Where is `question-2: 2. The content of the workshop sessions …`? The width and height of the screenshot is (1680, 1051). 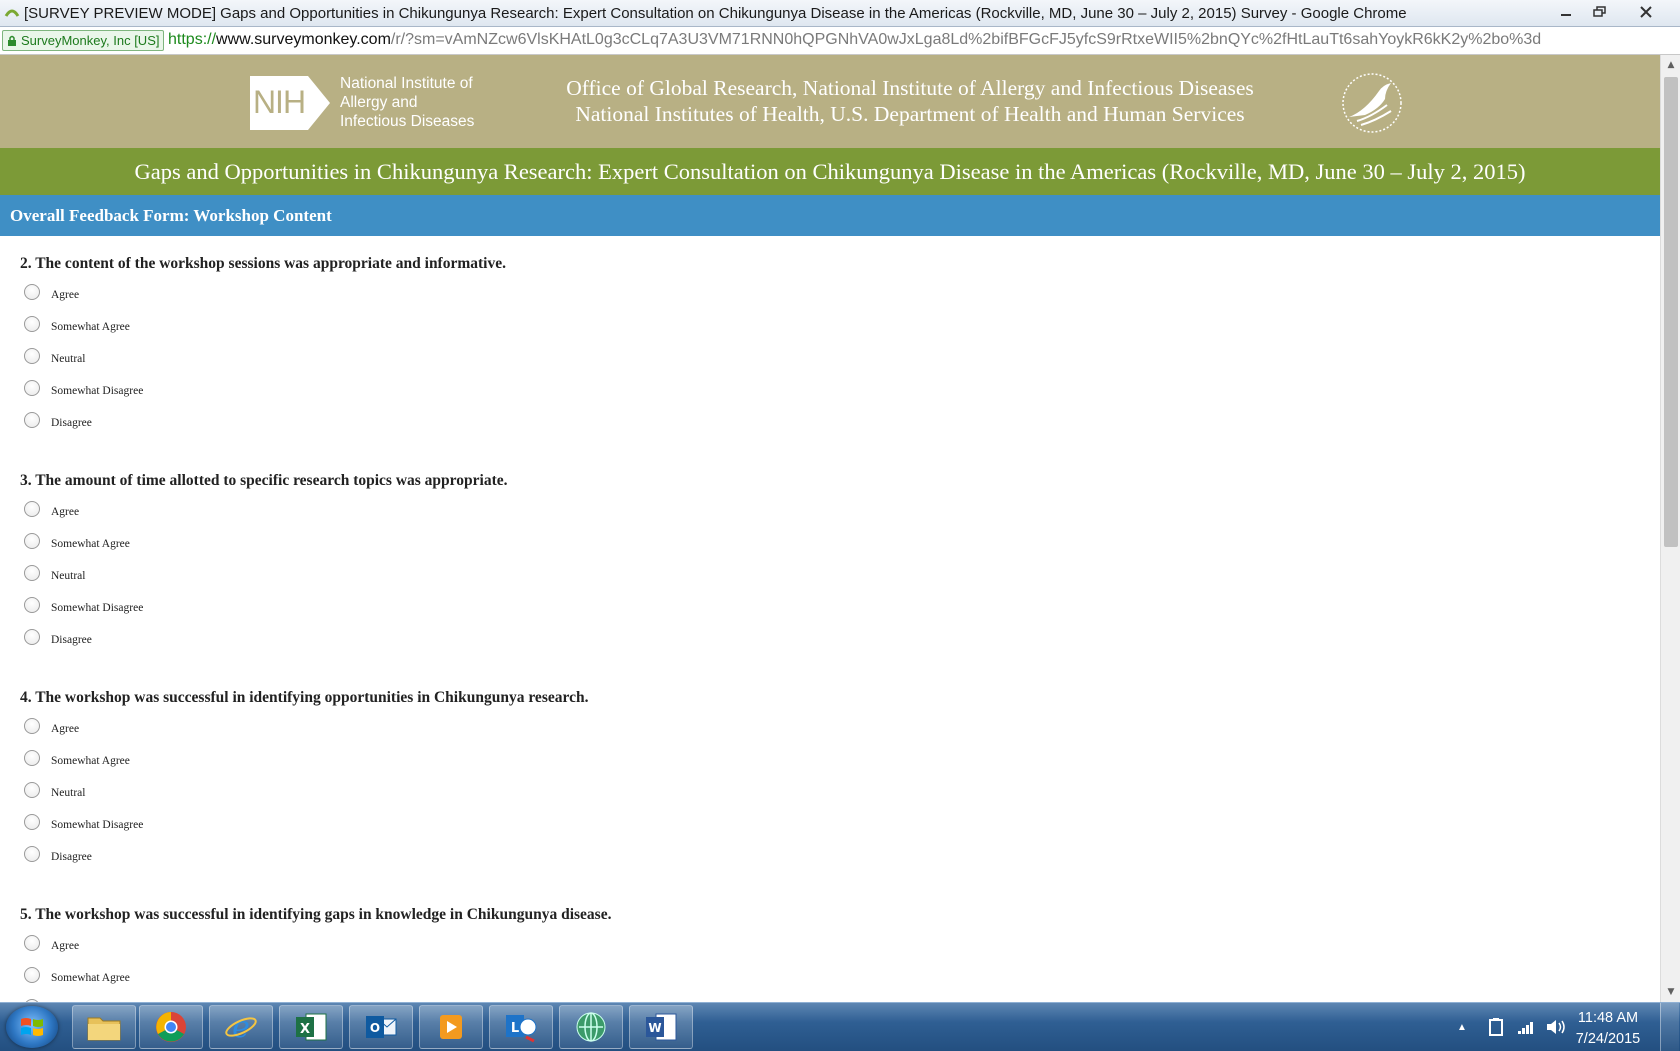 question-2: 2. The content of the workshop sessions … is located at coordinates (263, 349).